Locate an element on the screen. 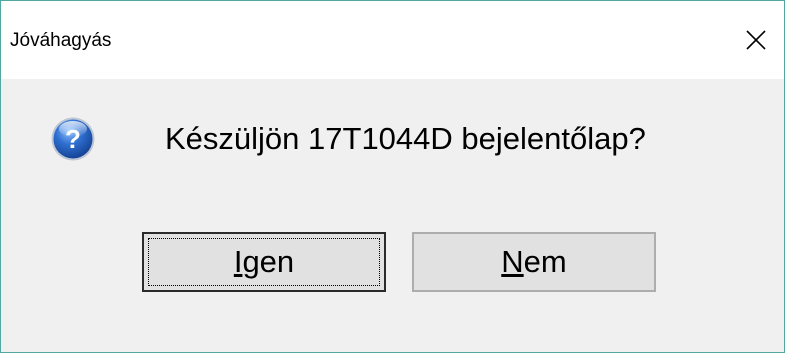  yes-button-label: Igen is located at coordinates (264, 261).